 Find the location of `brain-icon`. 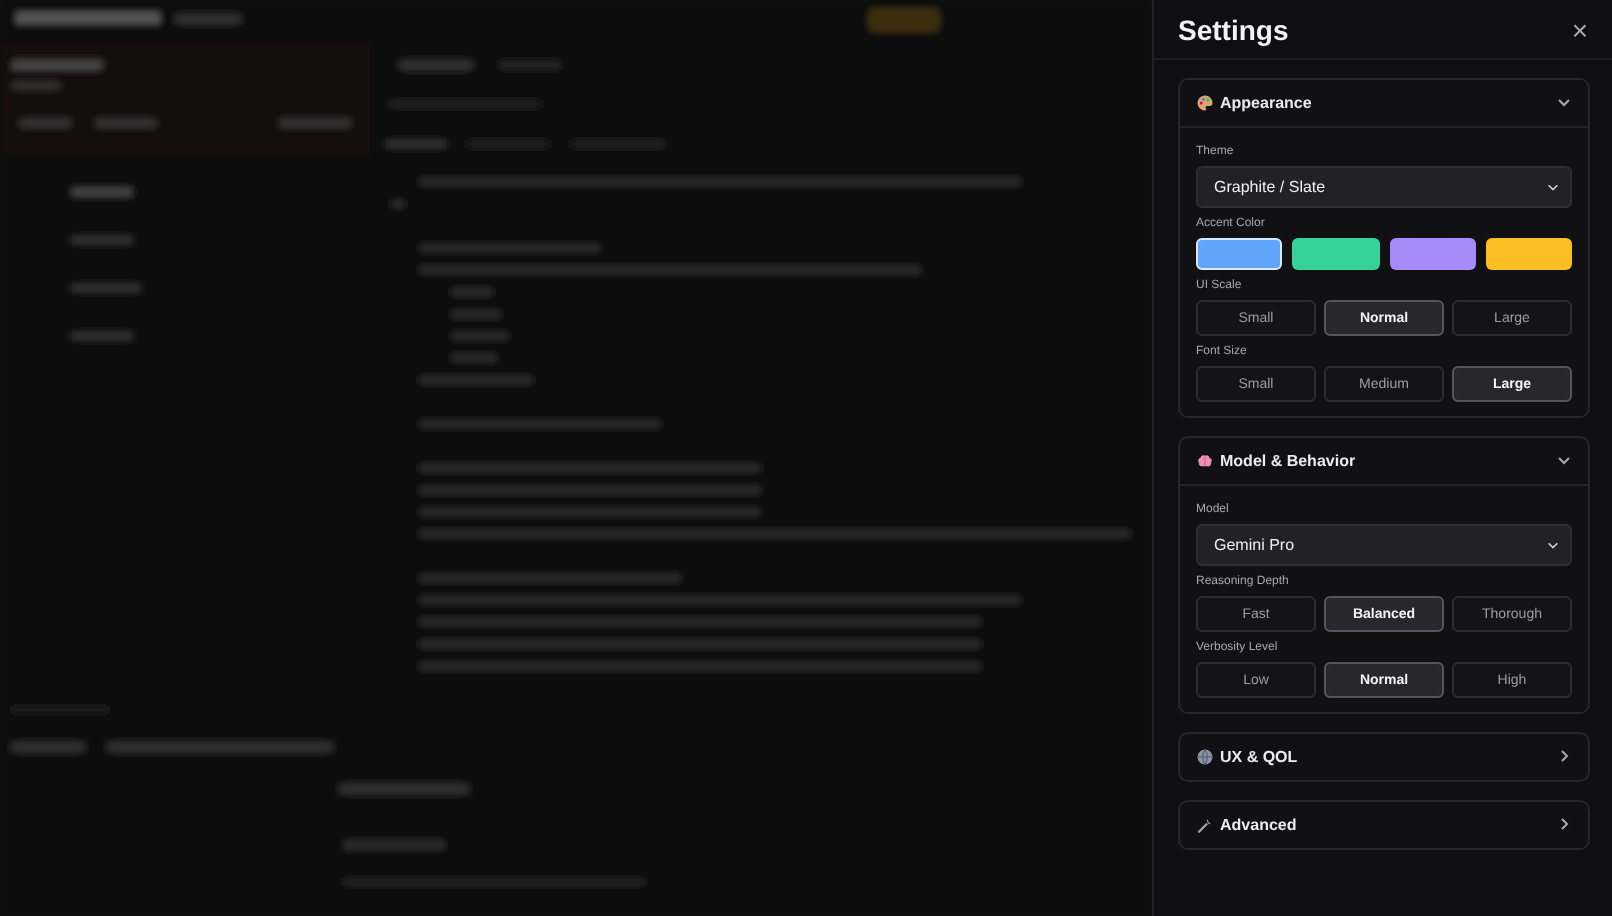

brain-icon is located at coordinates (1205, 460).